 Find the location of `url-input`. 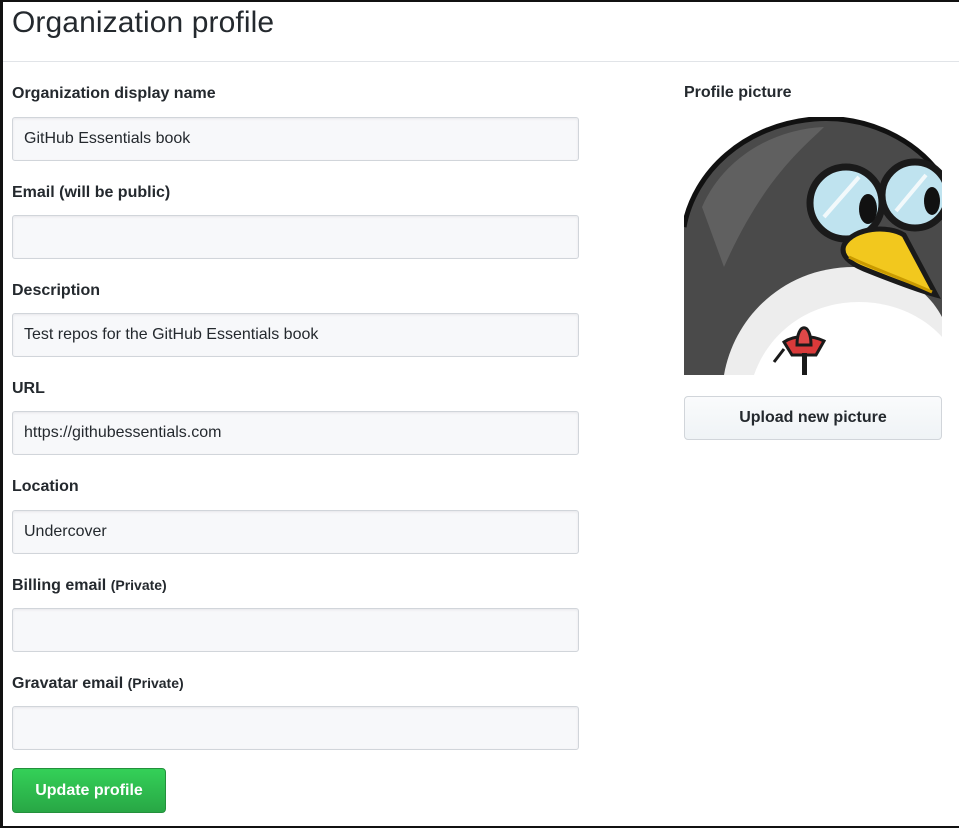

url-input is located at coordinates (295, 433).